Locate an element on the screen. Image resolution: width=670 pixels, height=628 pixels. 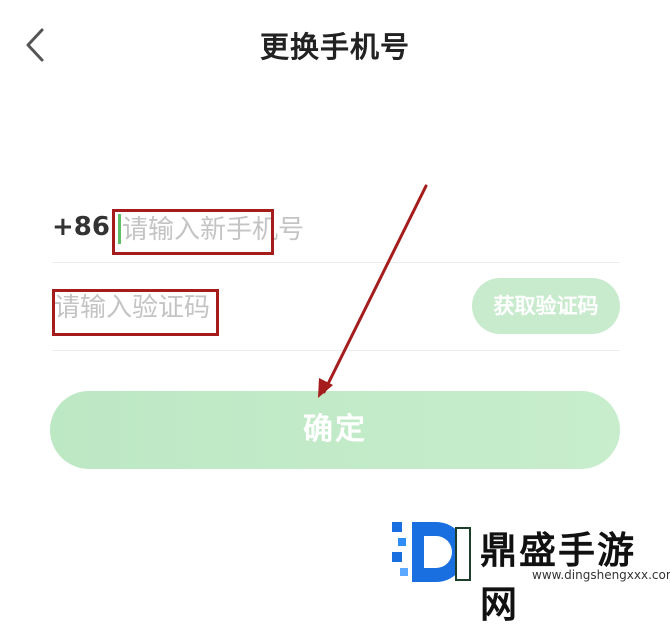
watermark-logo-icon is located at coordinates (431, 552).